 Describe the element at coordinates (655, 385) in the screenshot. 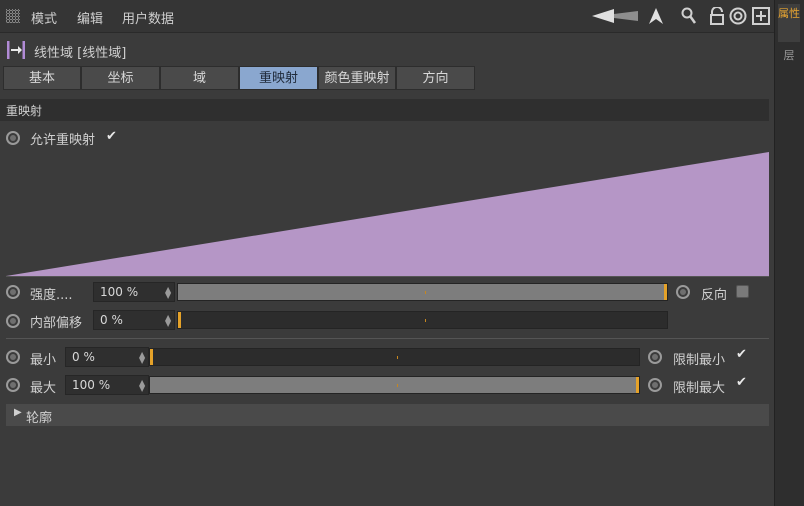

I see `clamp-max-keyframe-radio` at that location.